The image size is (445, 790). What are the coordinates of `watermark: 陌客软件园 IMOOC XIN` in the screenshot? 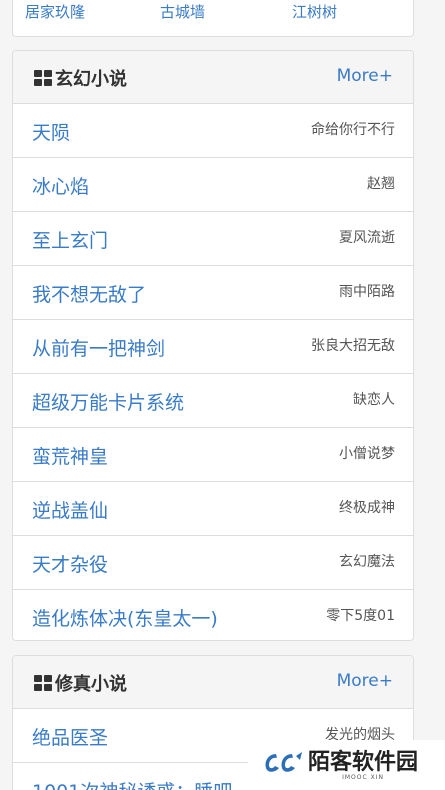 It's located at (346, 765).